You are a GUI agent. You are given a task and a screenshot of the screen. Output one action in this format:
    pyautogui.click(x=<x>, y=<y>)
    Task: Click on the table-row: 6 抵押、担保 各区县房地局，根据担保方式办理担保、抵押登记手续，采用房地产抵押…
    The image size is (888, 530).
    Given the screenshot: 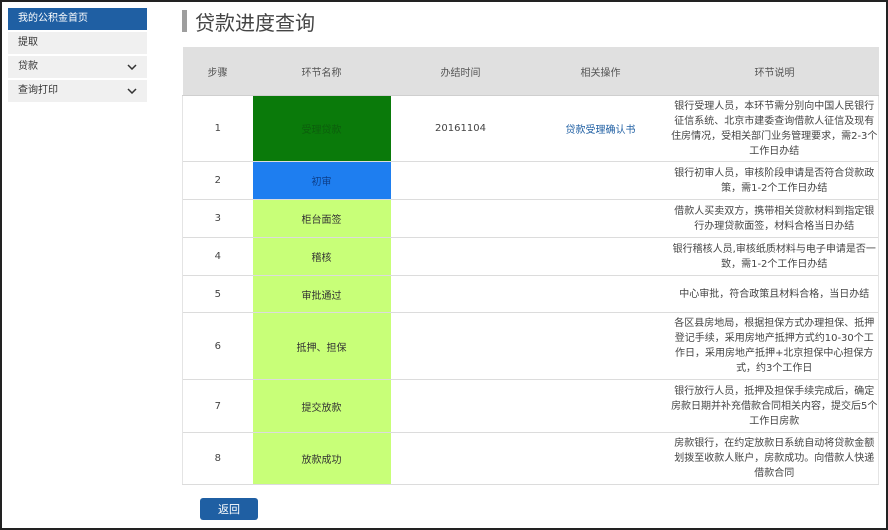 What is the action you would take?
    pyautogui.click(x=530, y=346)
    